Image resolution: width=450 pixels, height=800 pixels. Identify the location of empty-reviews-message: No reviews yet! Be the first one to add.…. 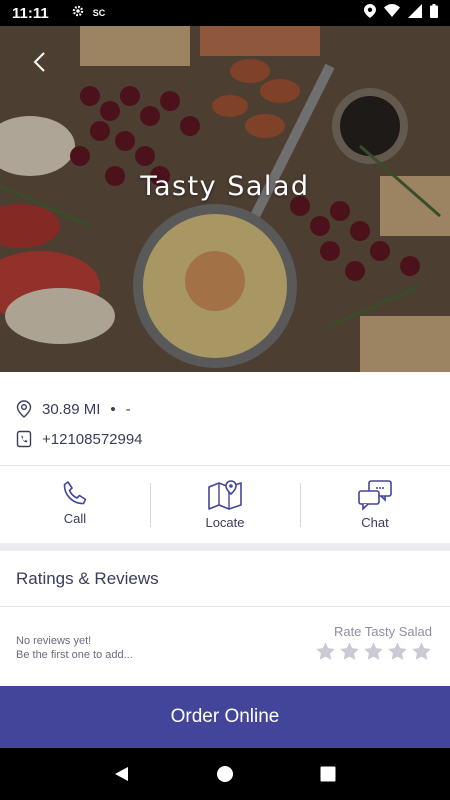
(74, 648).